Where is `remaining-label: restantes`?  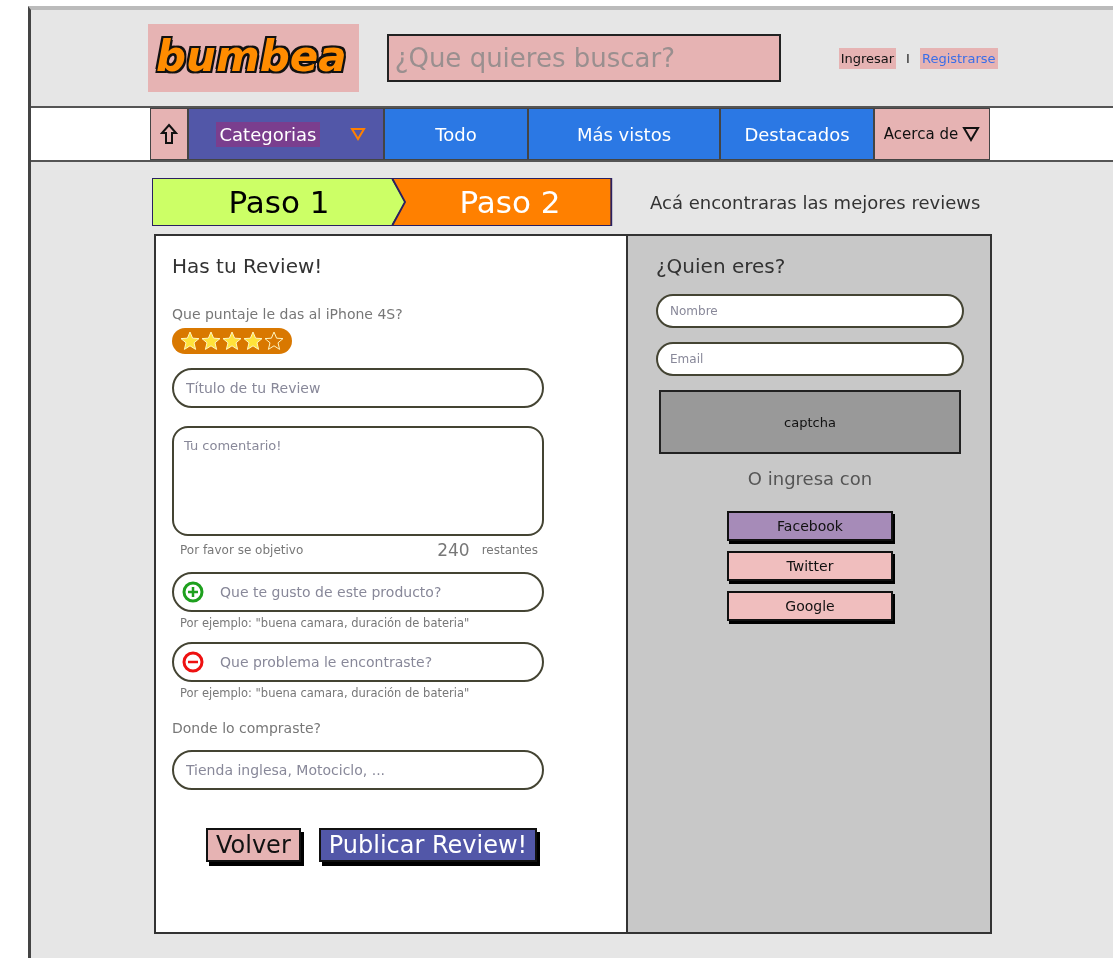
remaining-label: restantes is located at coordinates (509, 550).